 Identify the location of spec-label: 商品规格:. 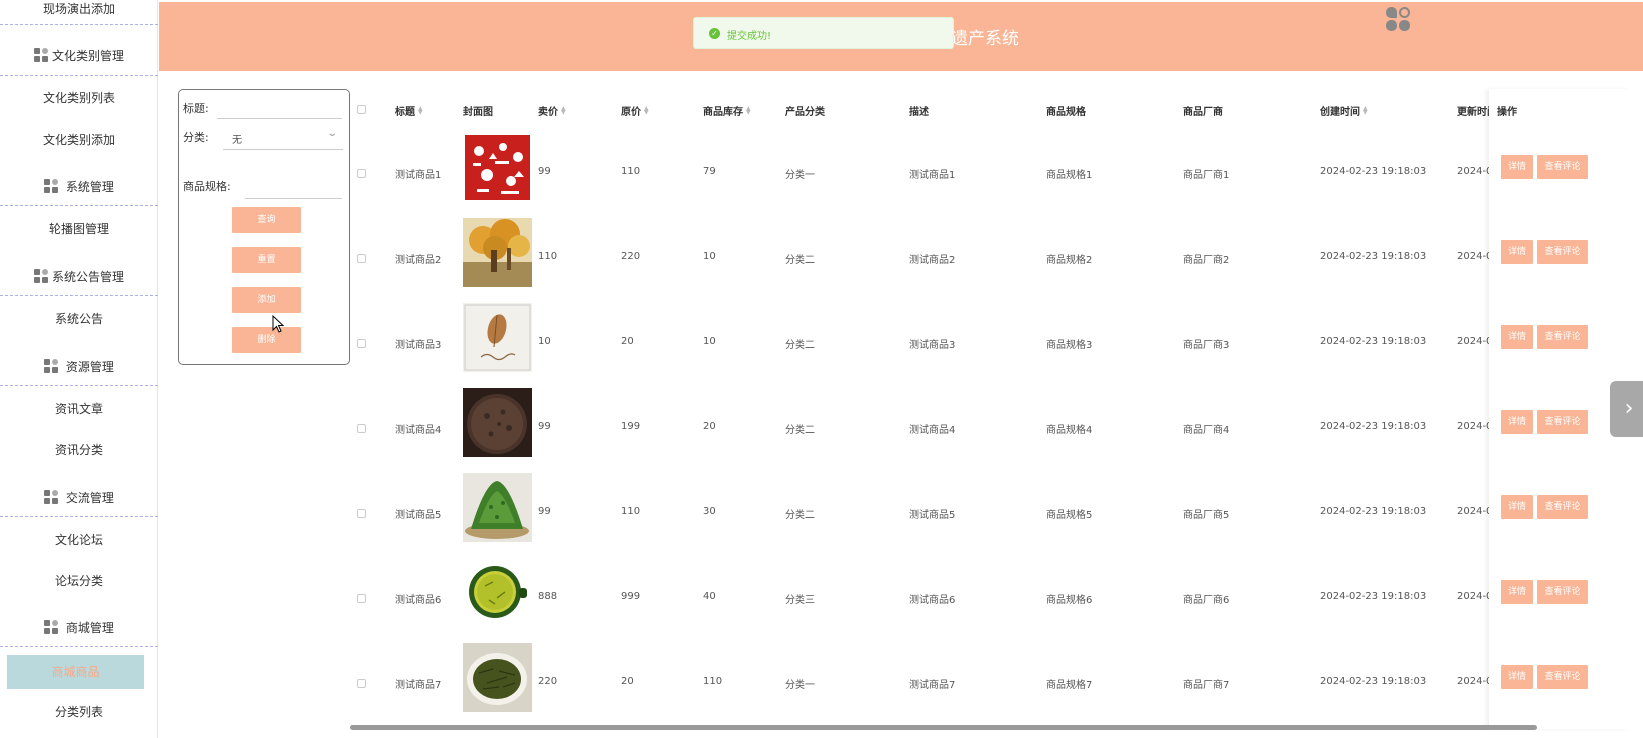
(207, 186).